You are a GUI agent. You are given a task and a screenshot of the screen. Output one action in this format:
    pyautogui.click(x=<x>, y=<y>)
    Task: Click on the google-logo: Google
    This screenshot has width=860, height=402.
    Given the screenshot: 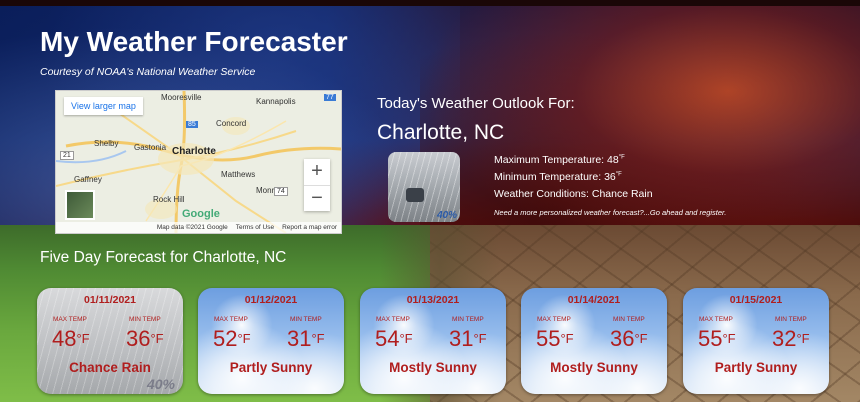 What is the action you would take?
    pyautogui.click(x=201, y=214)
    